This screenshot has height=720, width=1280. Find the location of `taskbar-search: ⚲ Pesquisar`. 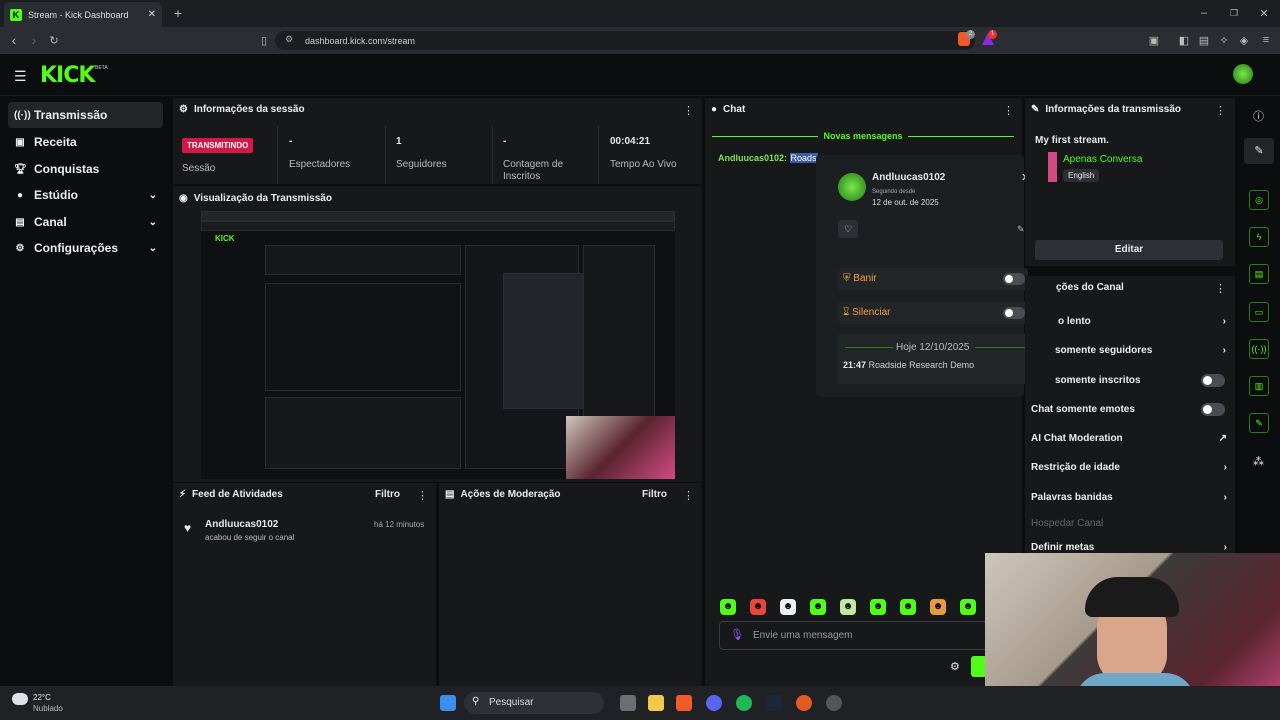

taskbar-search: ⚲ Pesquisar is located at coordinates (534, 703).